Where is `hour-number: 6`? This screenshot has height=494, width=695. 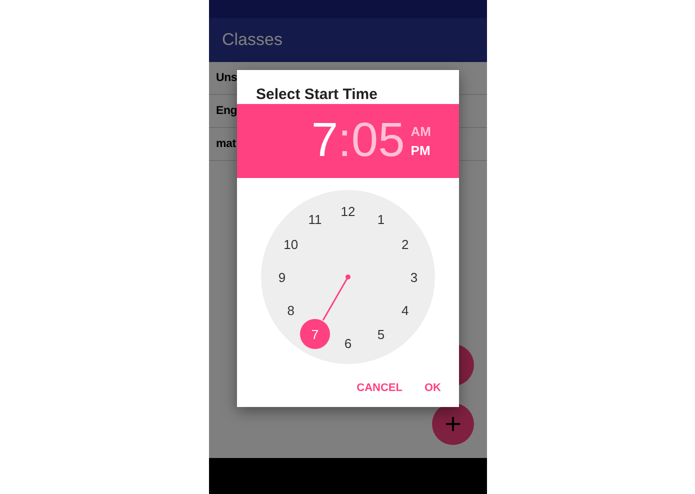 hour-number: 6 is located at coordinates (348, 343).